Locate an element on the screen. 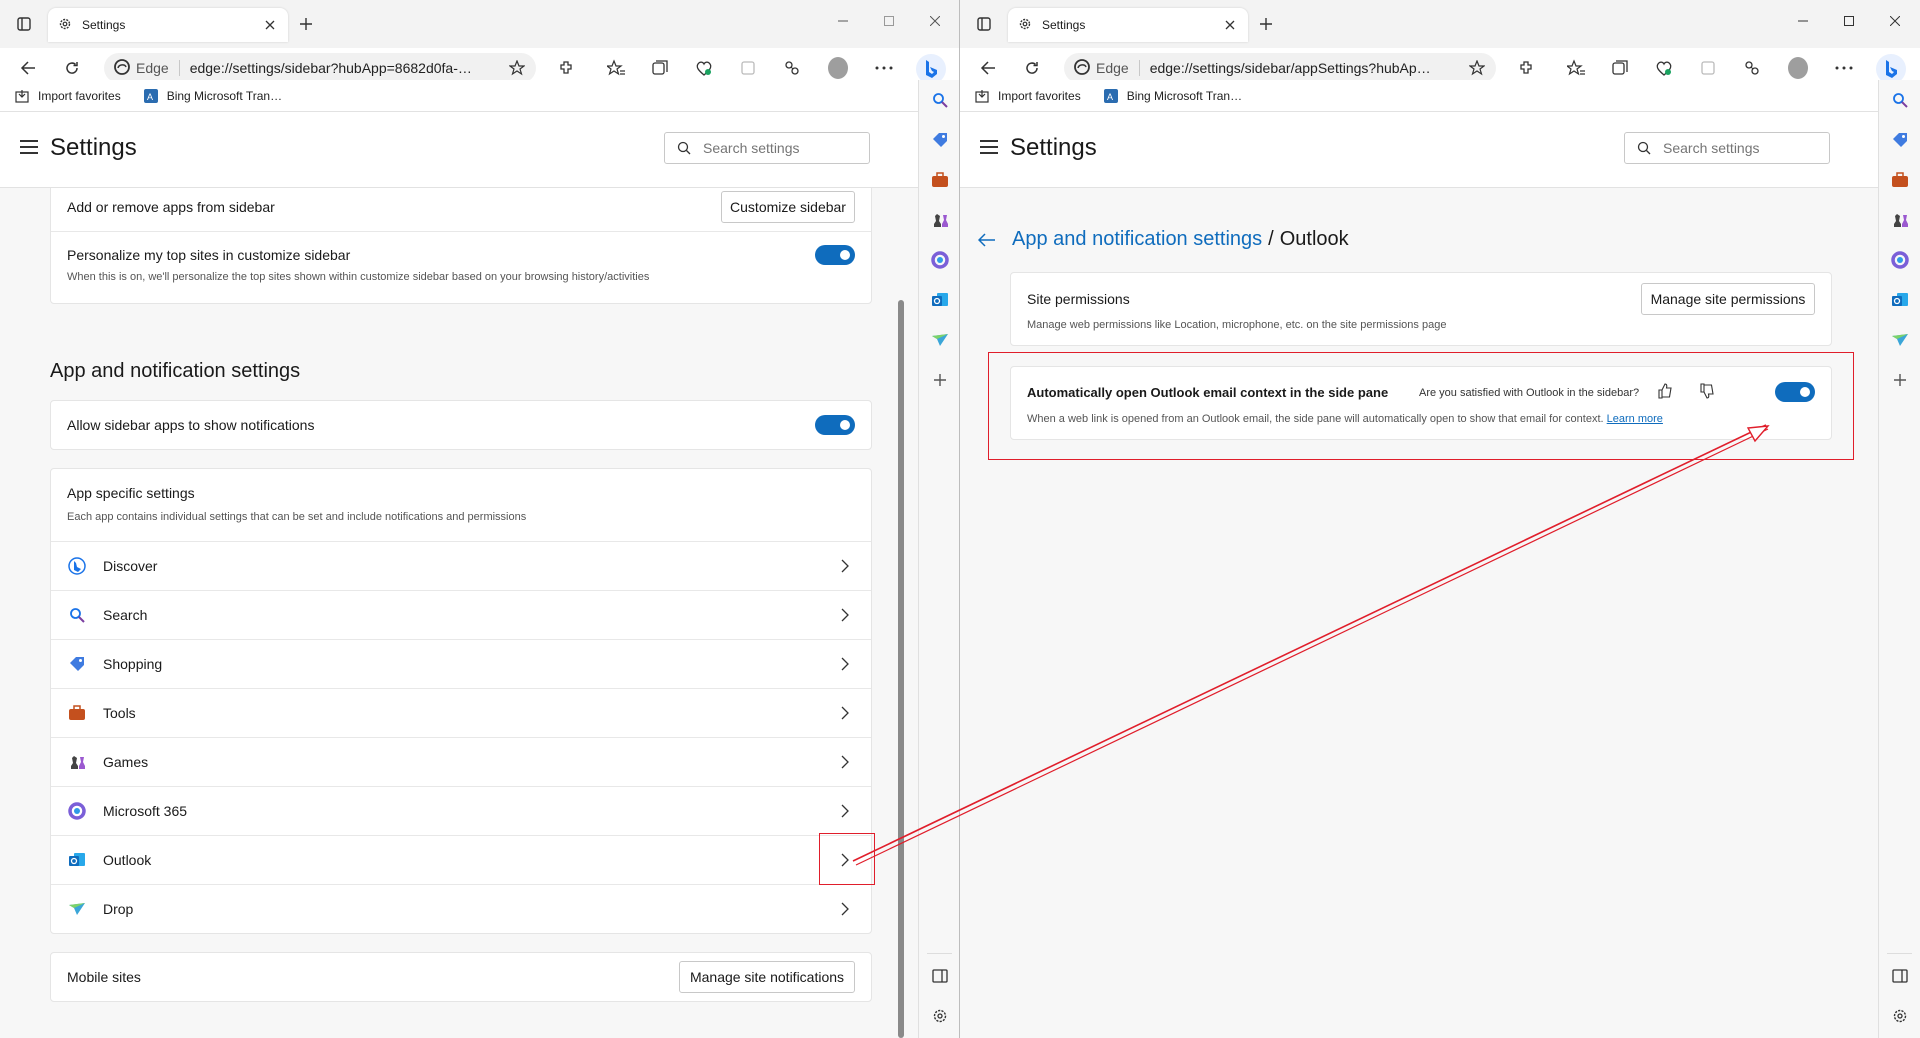 Image resolution: width=1920 pixels, height=1038 pixels. breadcrumb-parent-link: App and notification settings is located at coordinates (1137, 239).